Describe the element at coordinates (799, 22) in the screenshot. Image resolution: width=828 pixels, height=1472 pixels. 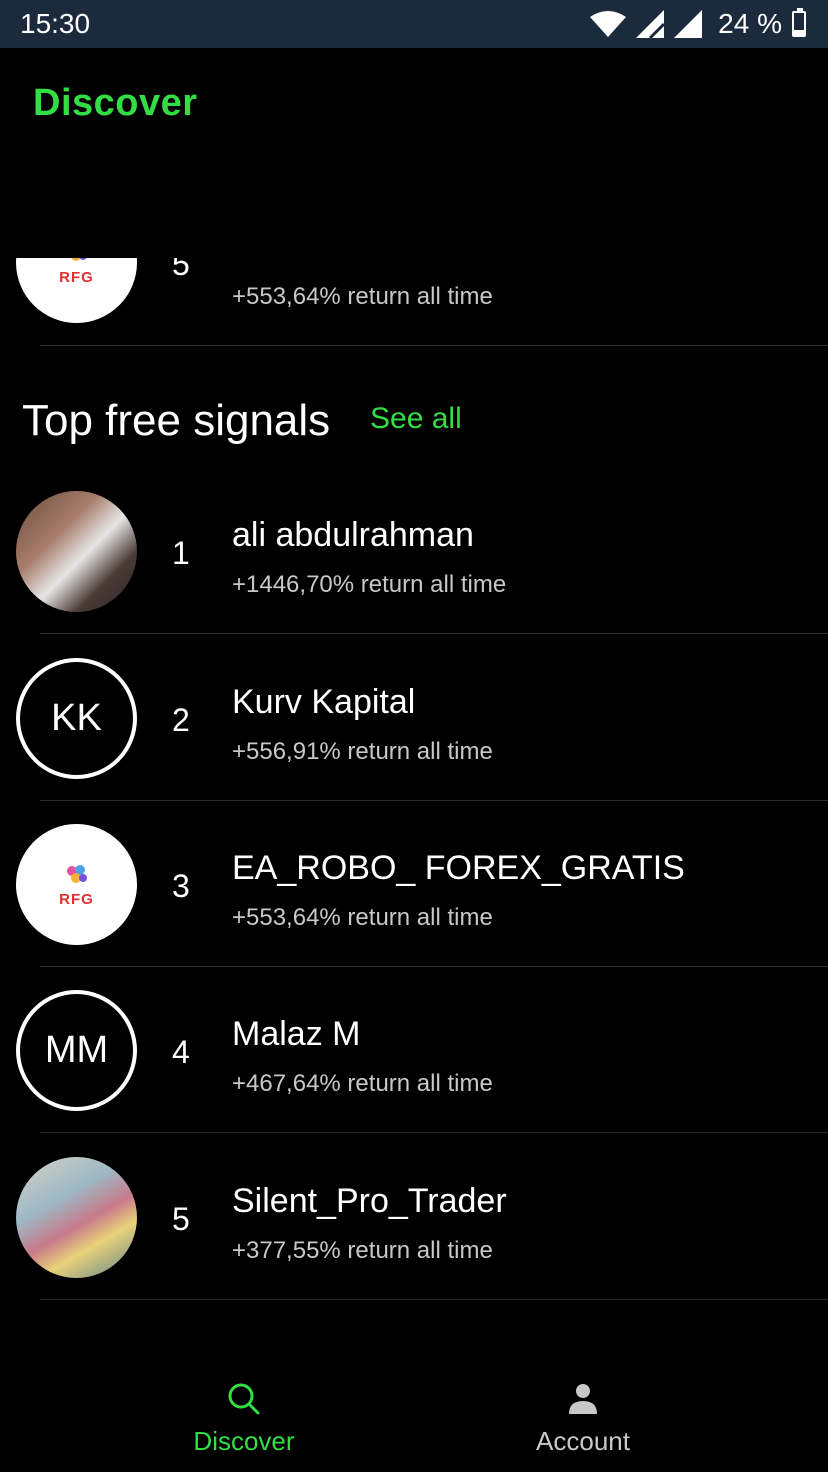
I see `battery-icon` at that location.